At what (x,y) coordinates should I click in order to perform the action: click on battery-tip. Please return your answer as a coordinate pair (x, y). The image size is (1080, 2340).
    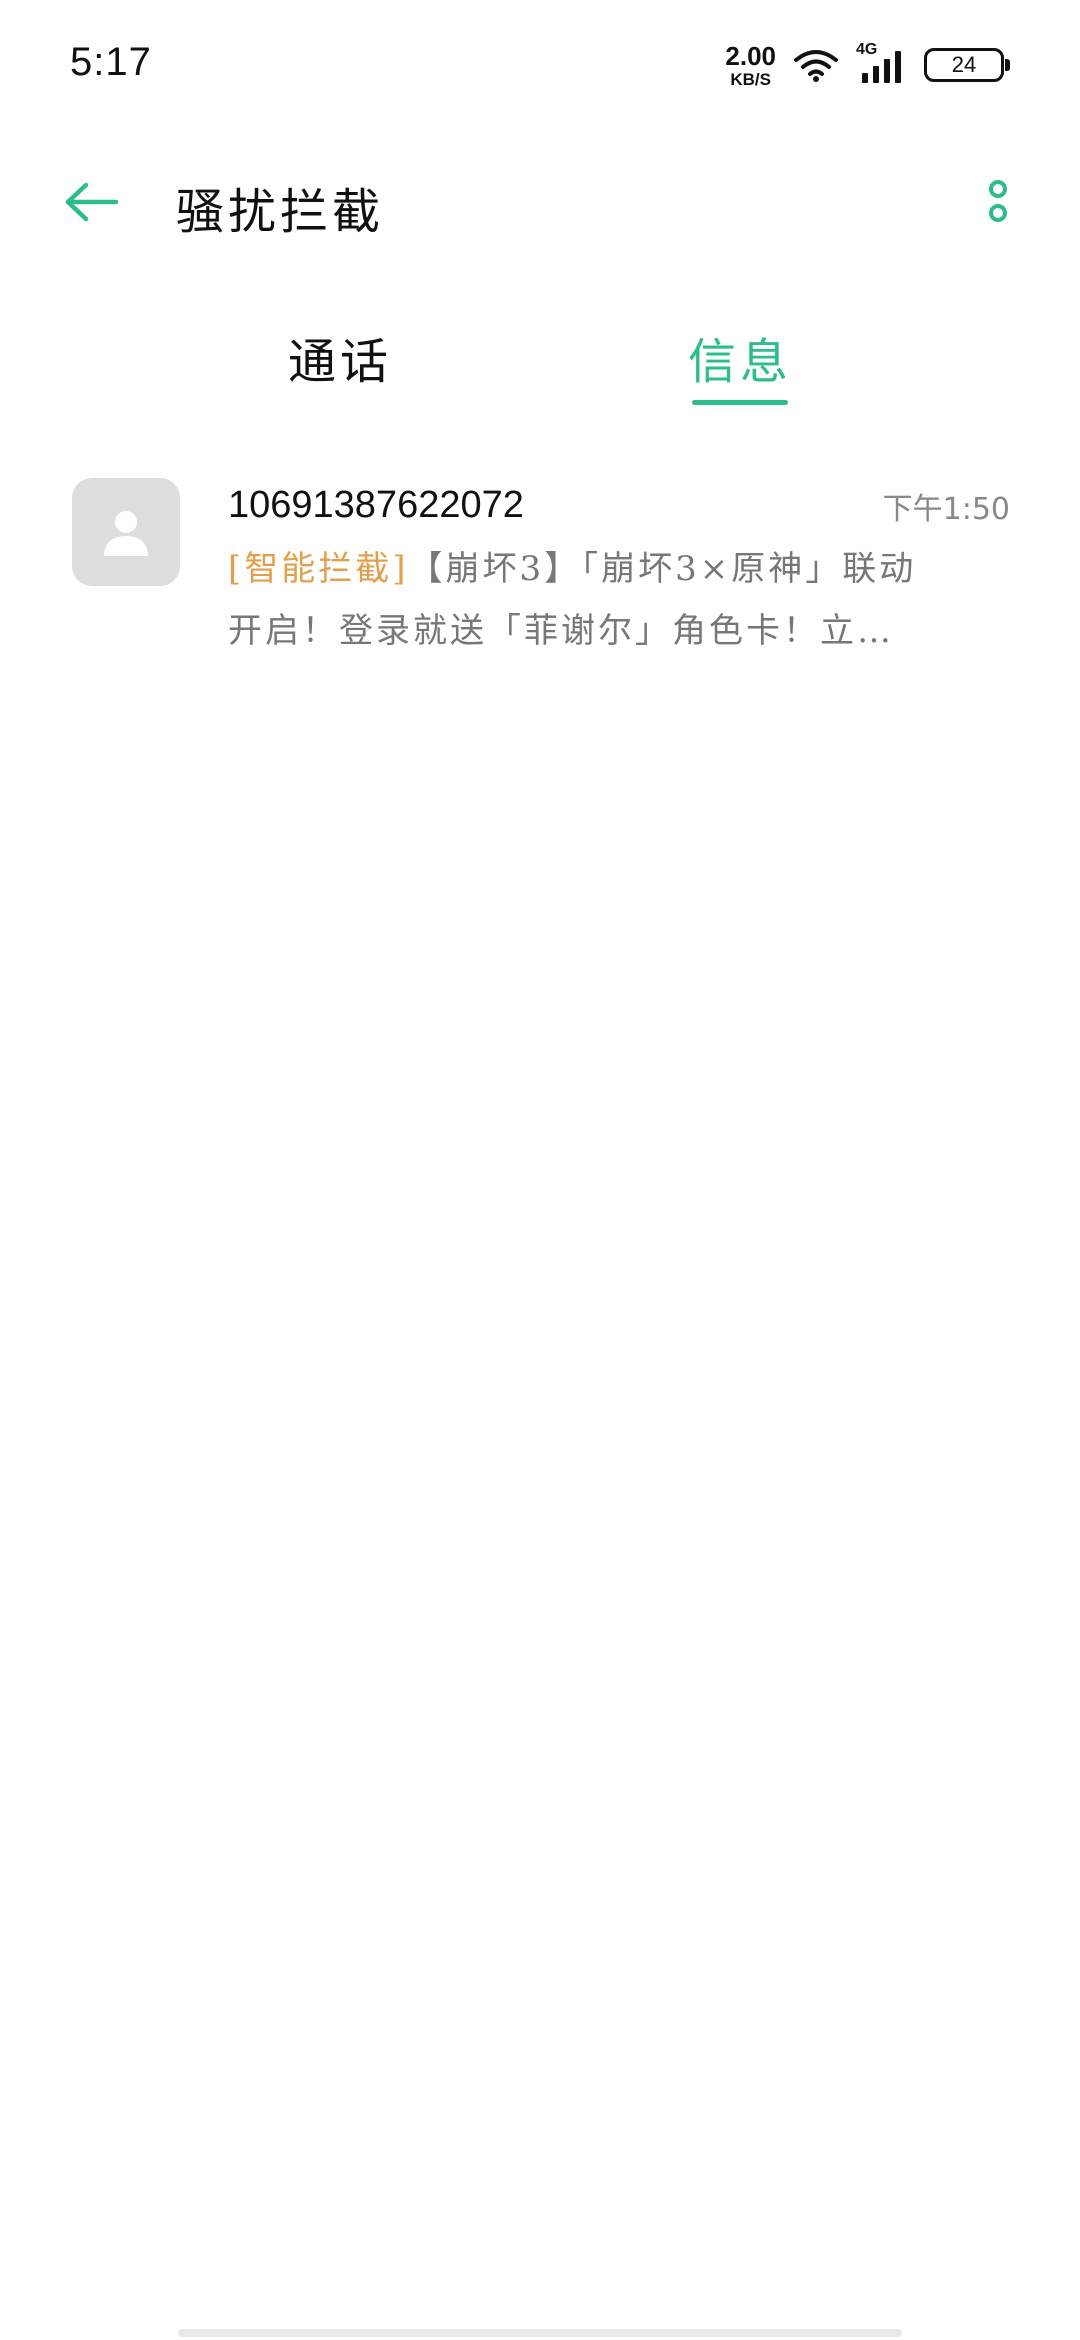
    Looking at the image, I should click on (1007, 65).